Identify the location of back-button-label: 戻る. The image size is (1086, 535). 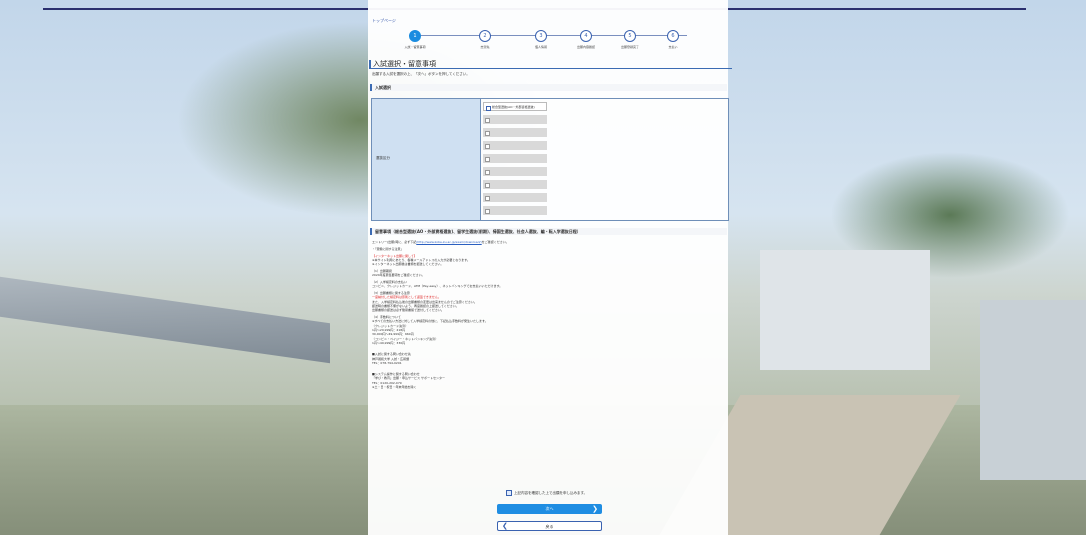
(549, 526).